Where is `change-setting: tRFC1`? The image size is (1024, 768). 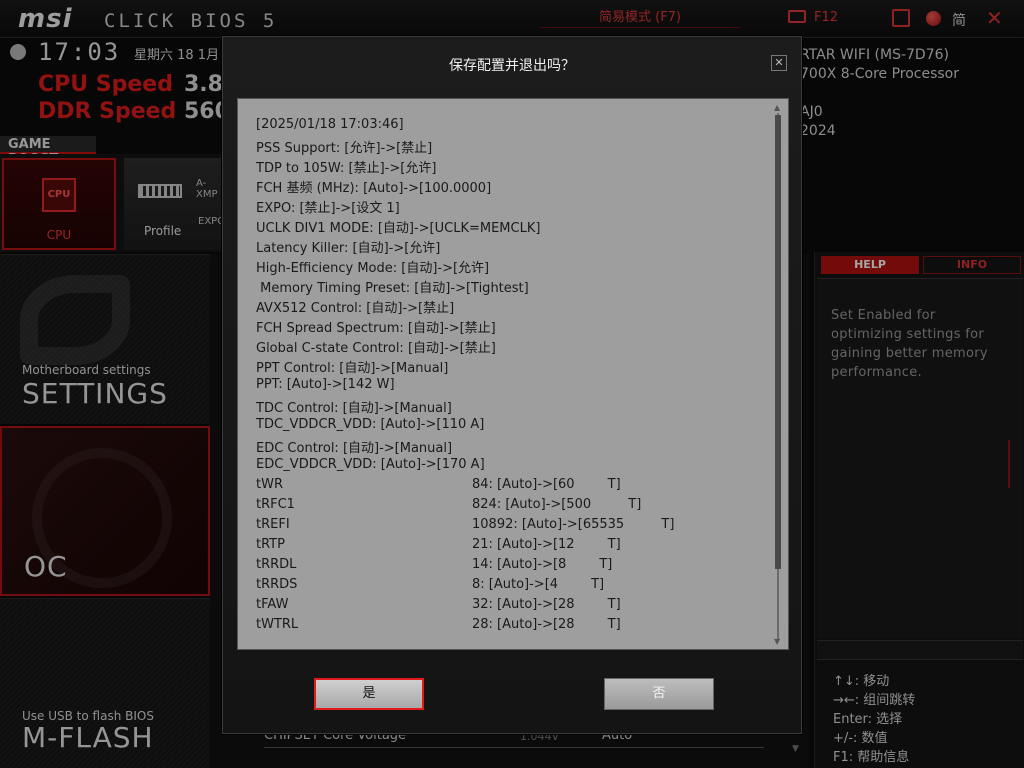
change-setting: tRFC1 is located at coordinates (275, 504).